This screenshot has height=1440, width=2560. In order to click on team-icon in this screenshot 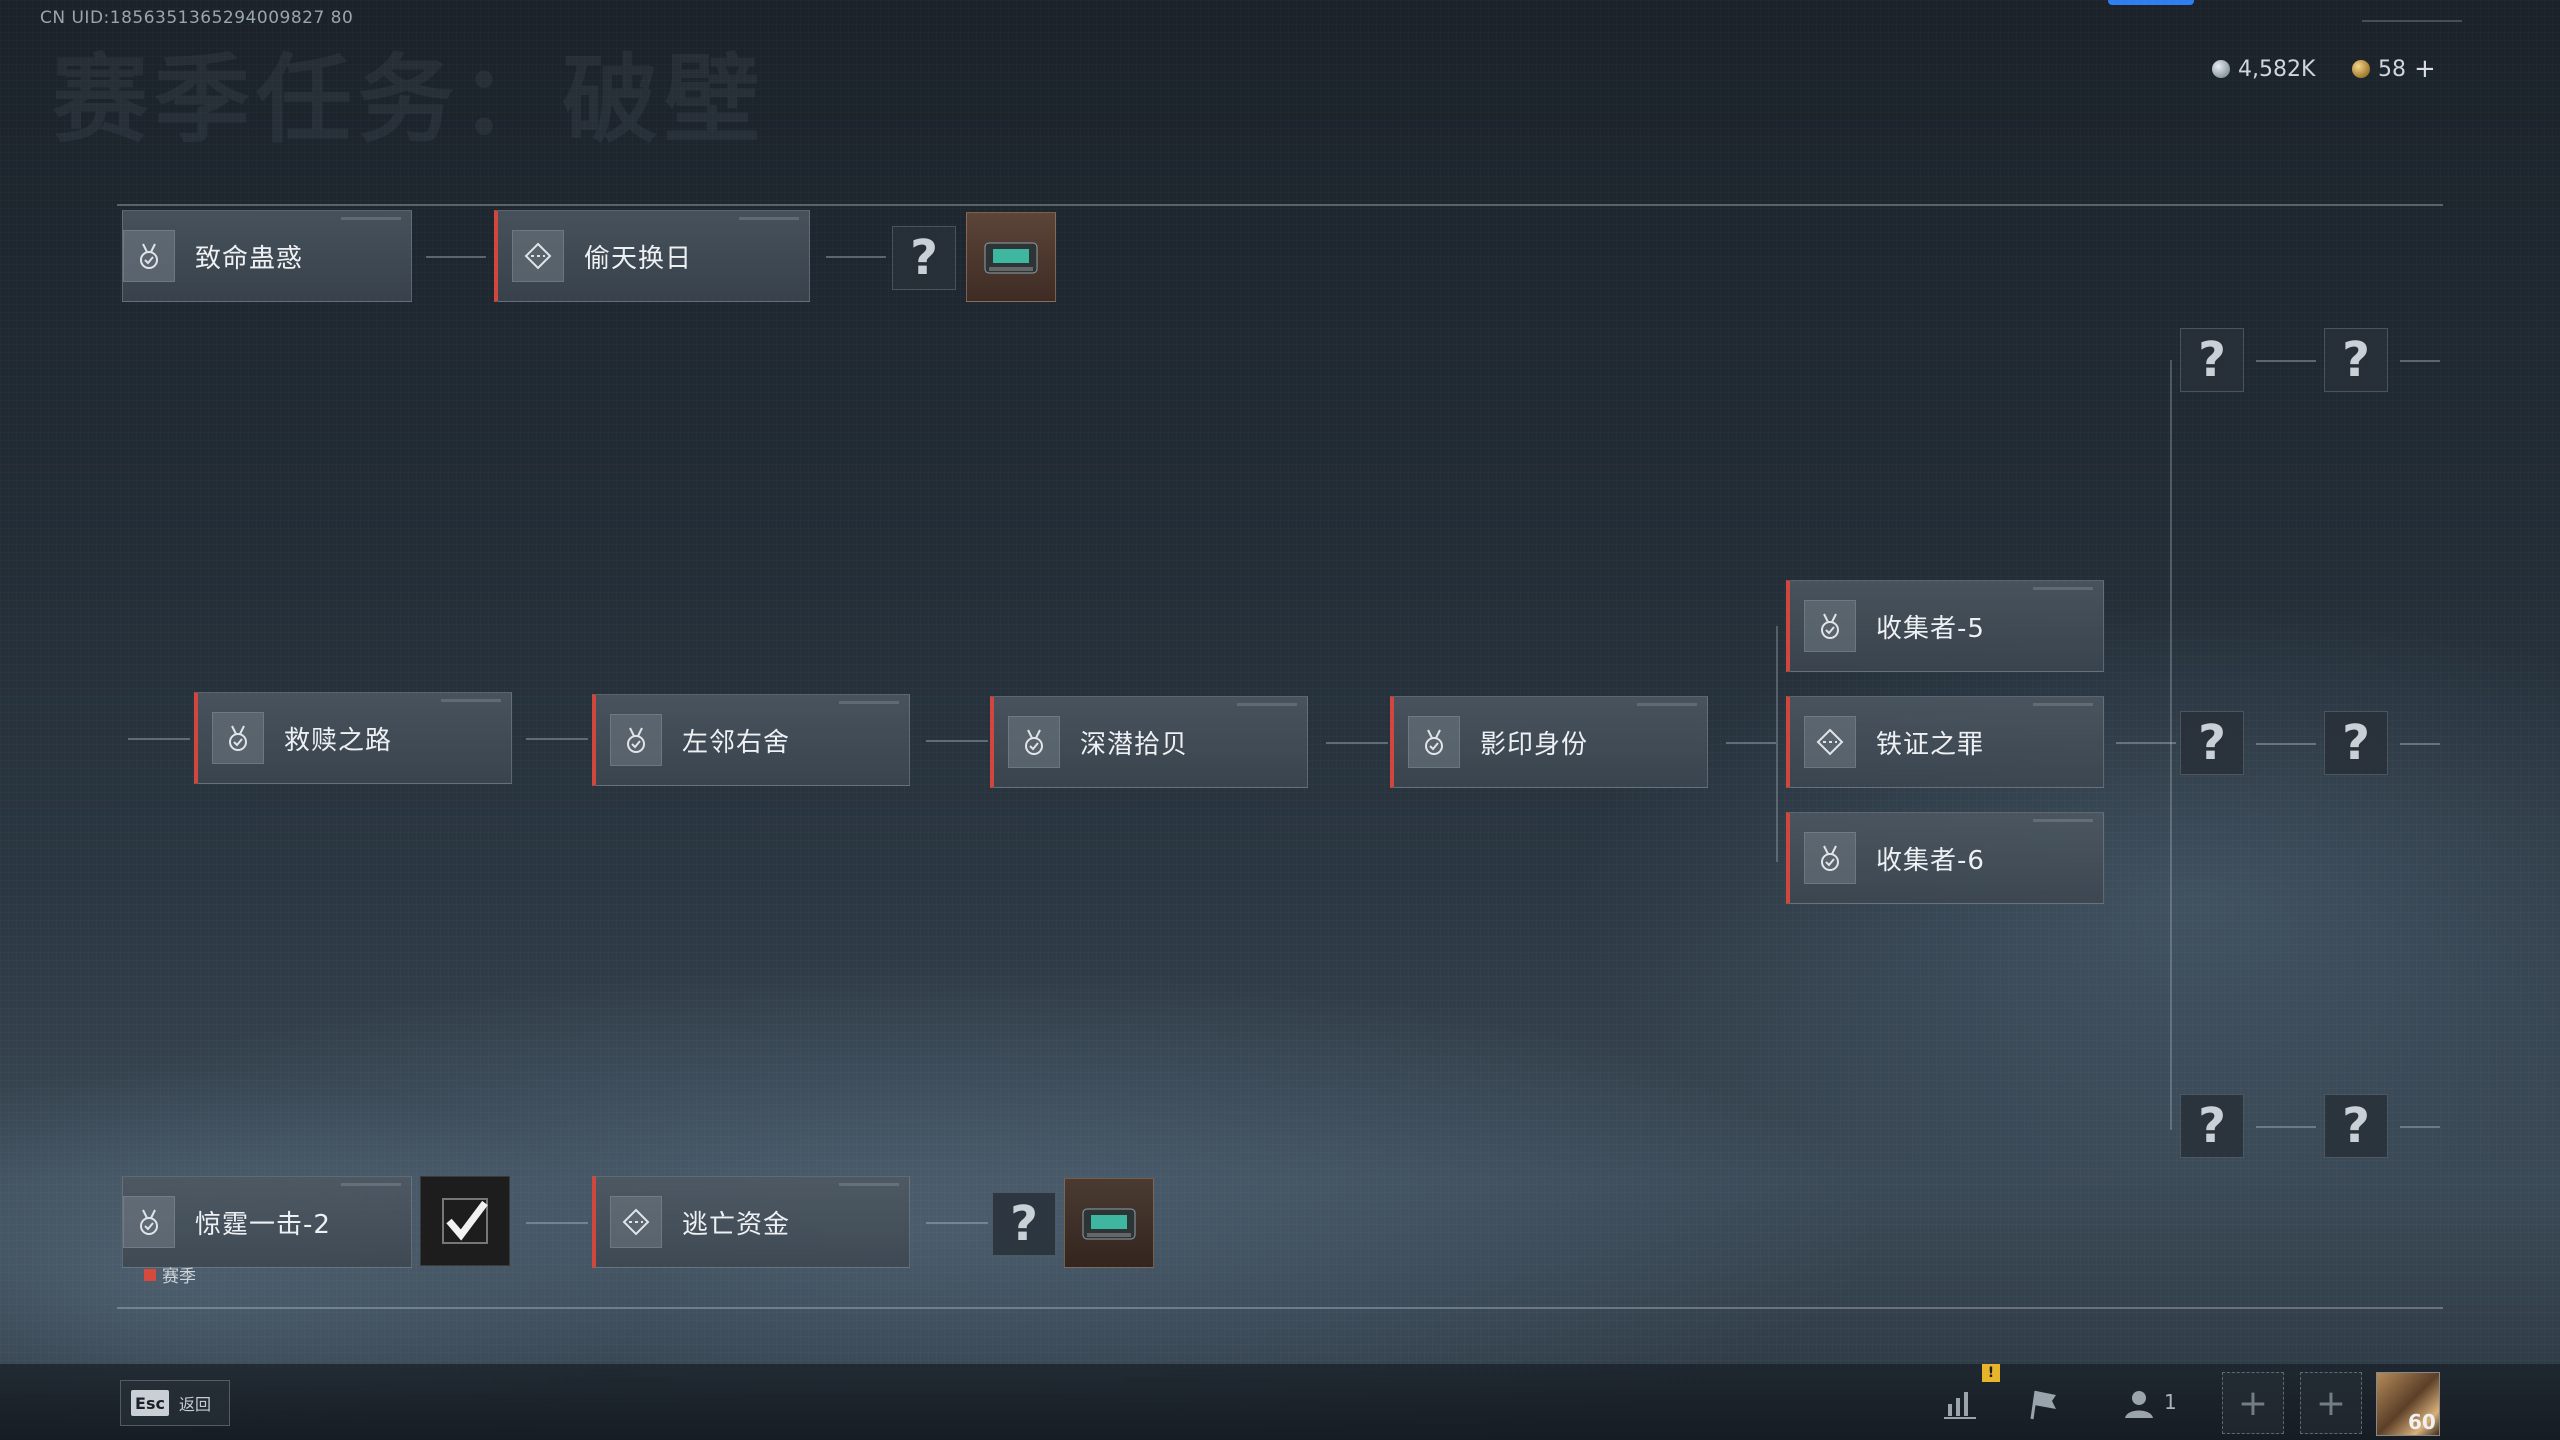, I will do `click(2138, 1404)`.